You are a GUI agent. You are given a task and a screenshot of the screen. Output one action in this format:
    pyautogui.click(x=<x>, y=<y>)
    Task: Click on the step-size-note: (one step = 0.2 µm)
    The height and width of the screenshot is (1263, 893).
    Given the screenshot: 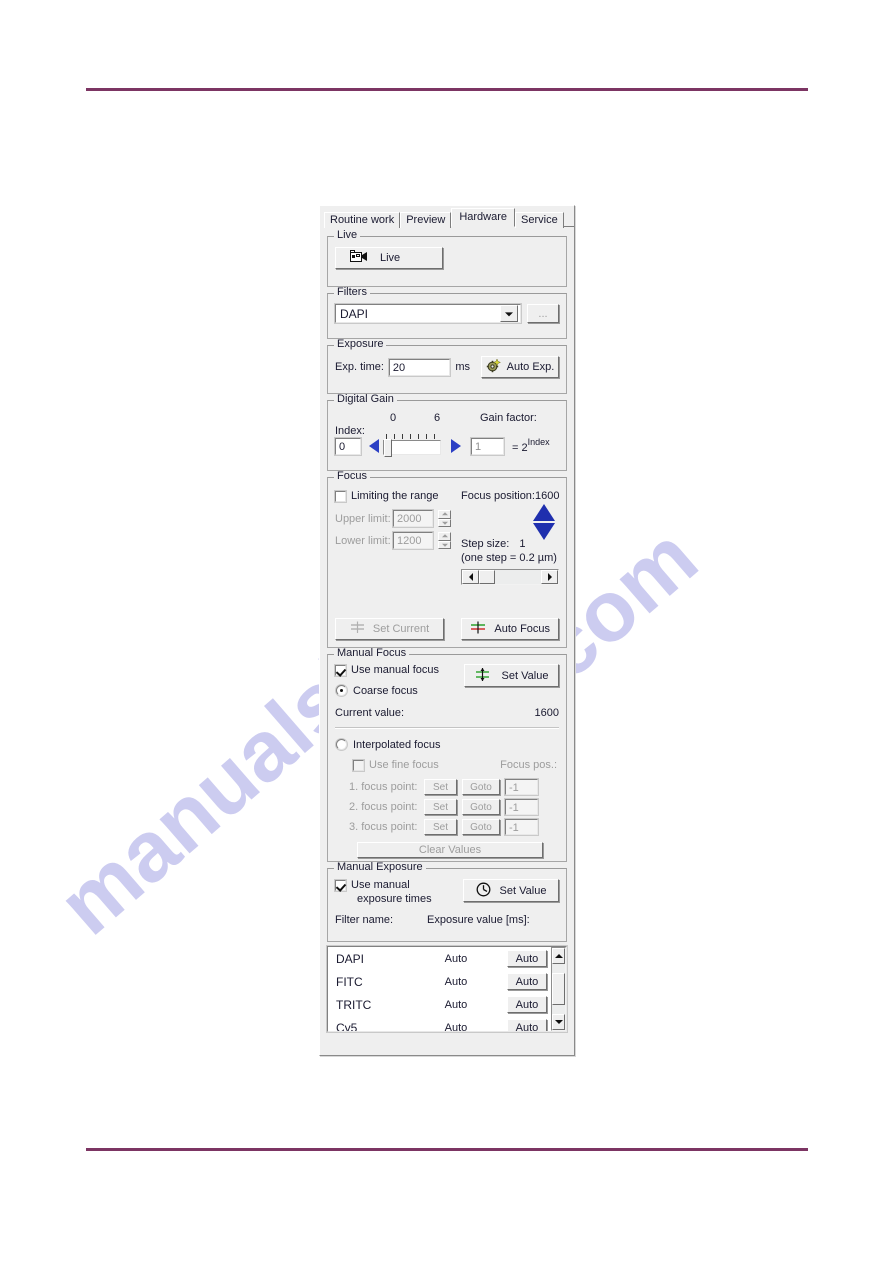 What is the action you would take?
    pyautogui.click(x=509, y=558)
    